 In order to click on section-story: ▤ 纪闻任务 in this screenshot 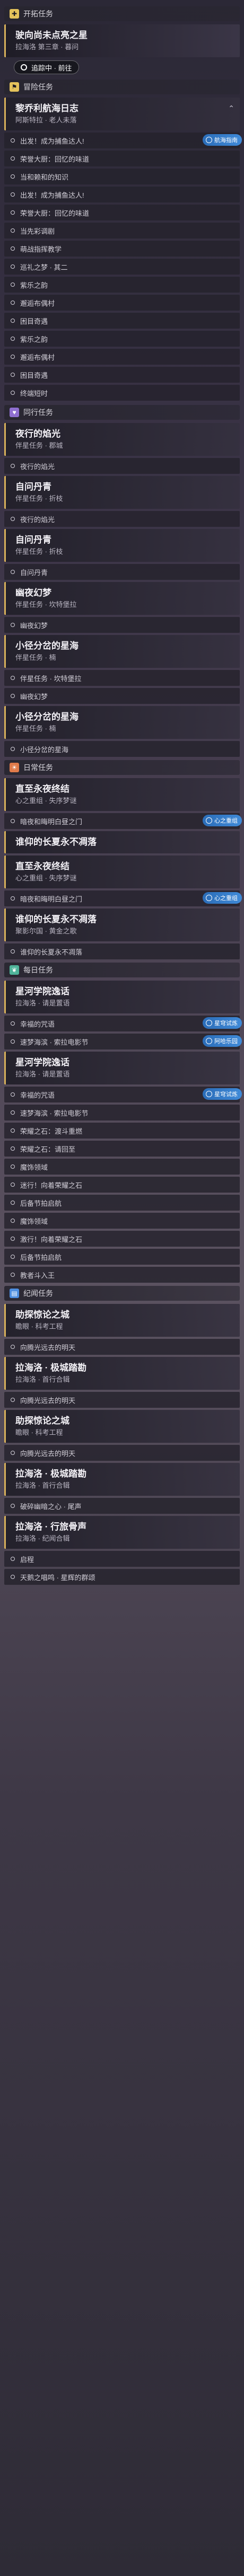, I will do `click(122, 1293)`.